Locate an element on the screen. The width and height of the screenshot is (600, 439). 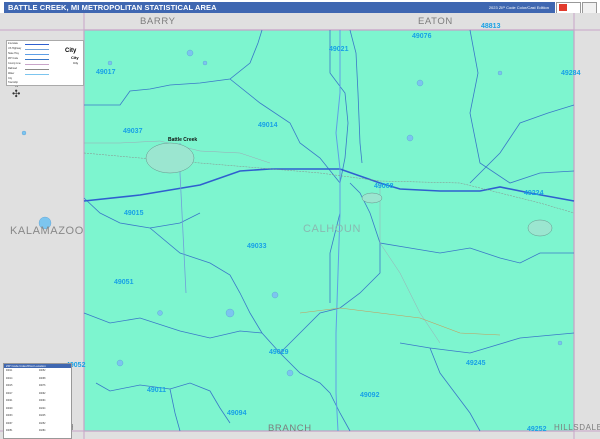
county-label-calhoun: CALHOUN is located at coordinates (332, 229).